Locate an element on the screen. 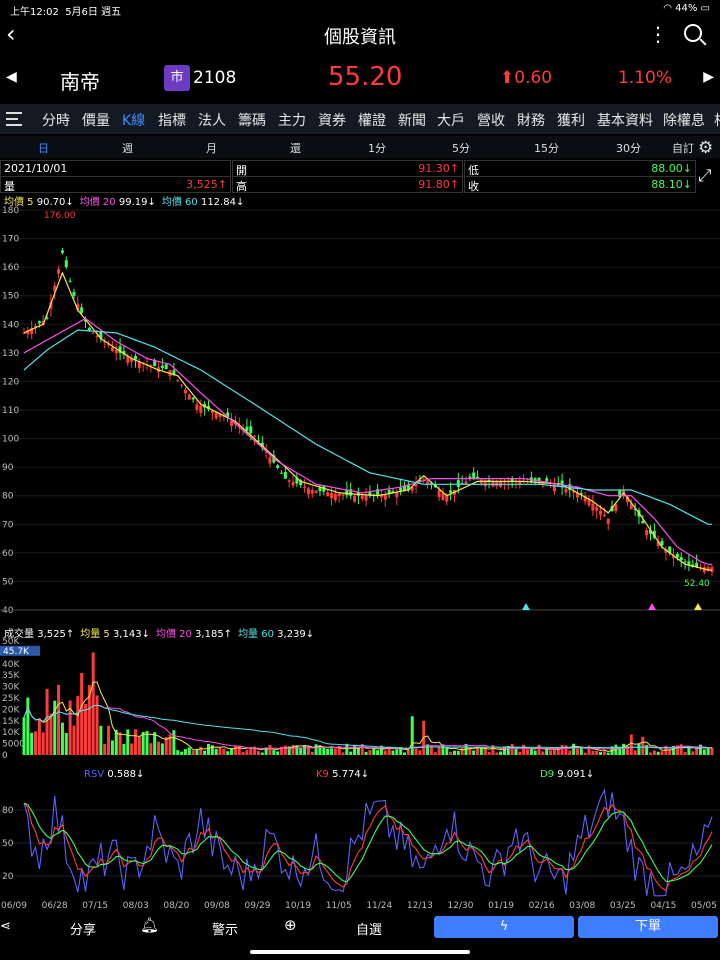 The image size is (720, 960). x-tick-label: 09/08 is located at coordinates (217, 905).